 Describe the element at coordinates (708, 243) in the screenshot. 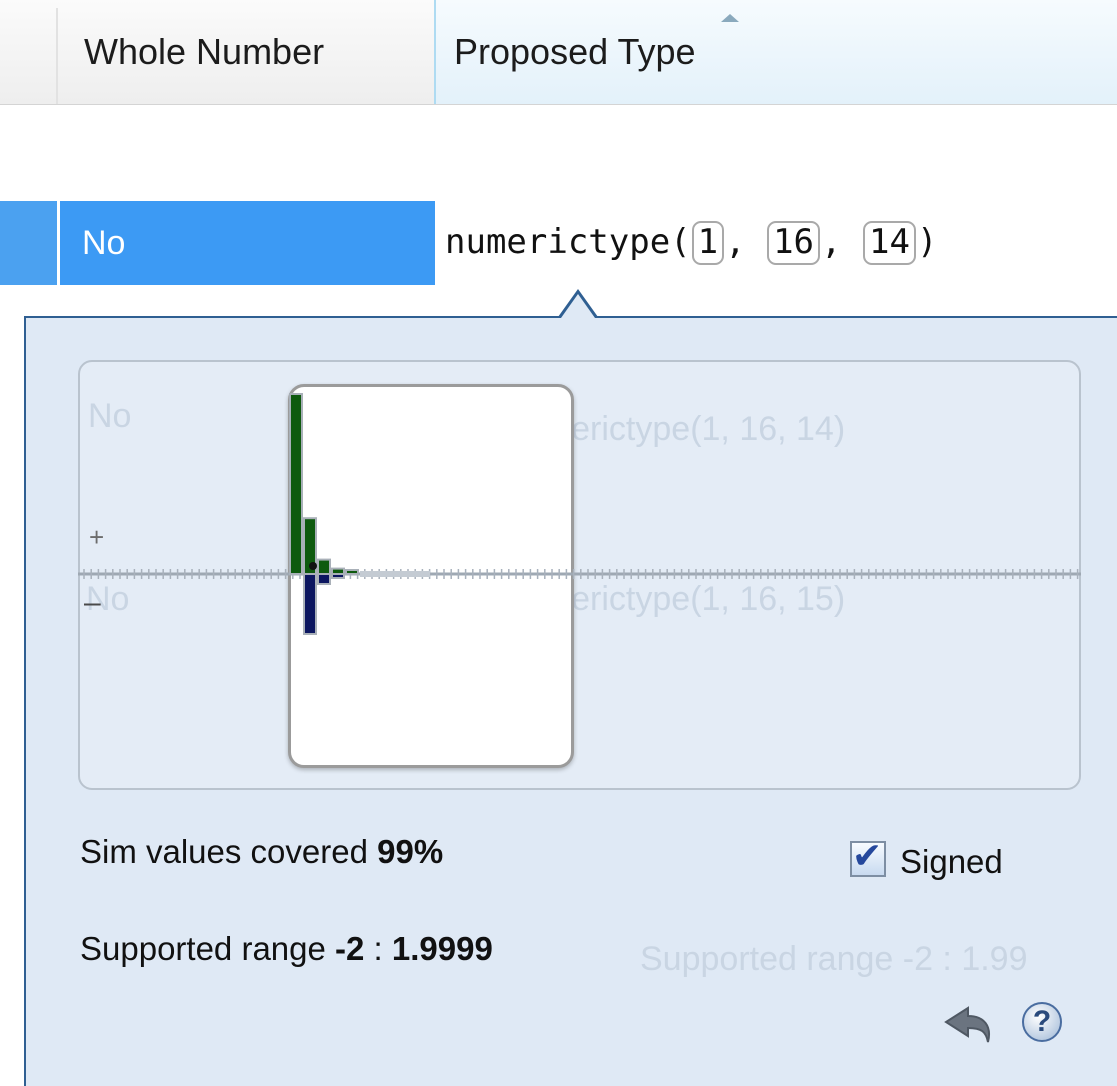

I see `signedness-token: 1` at that location.